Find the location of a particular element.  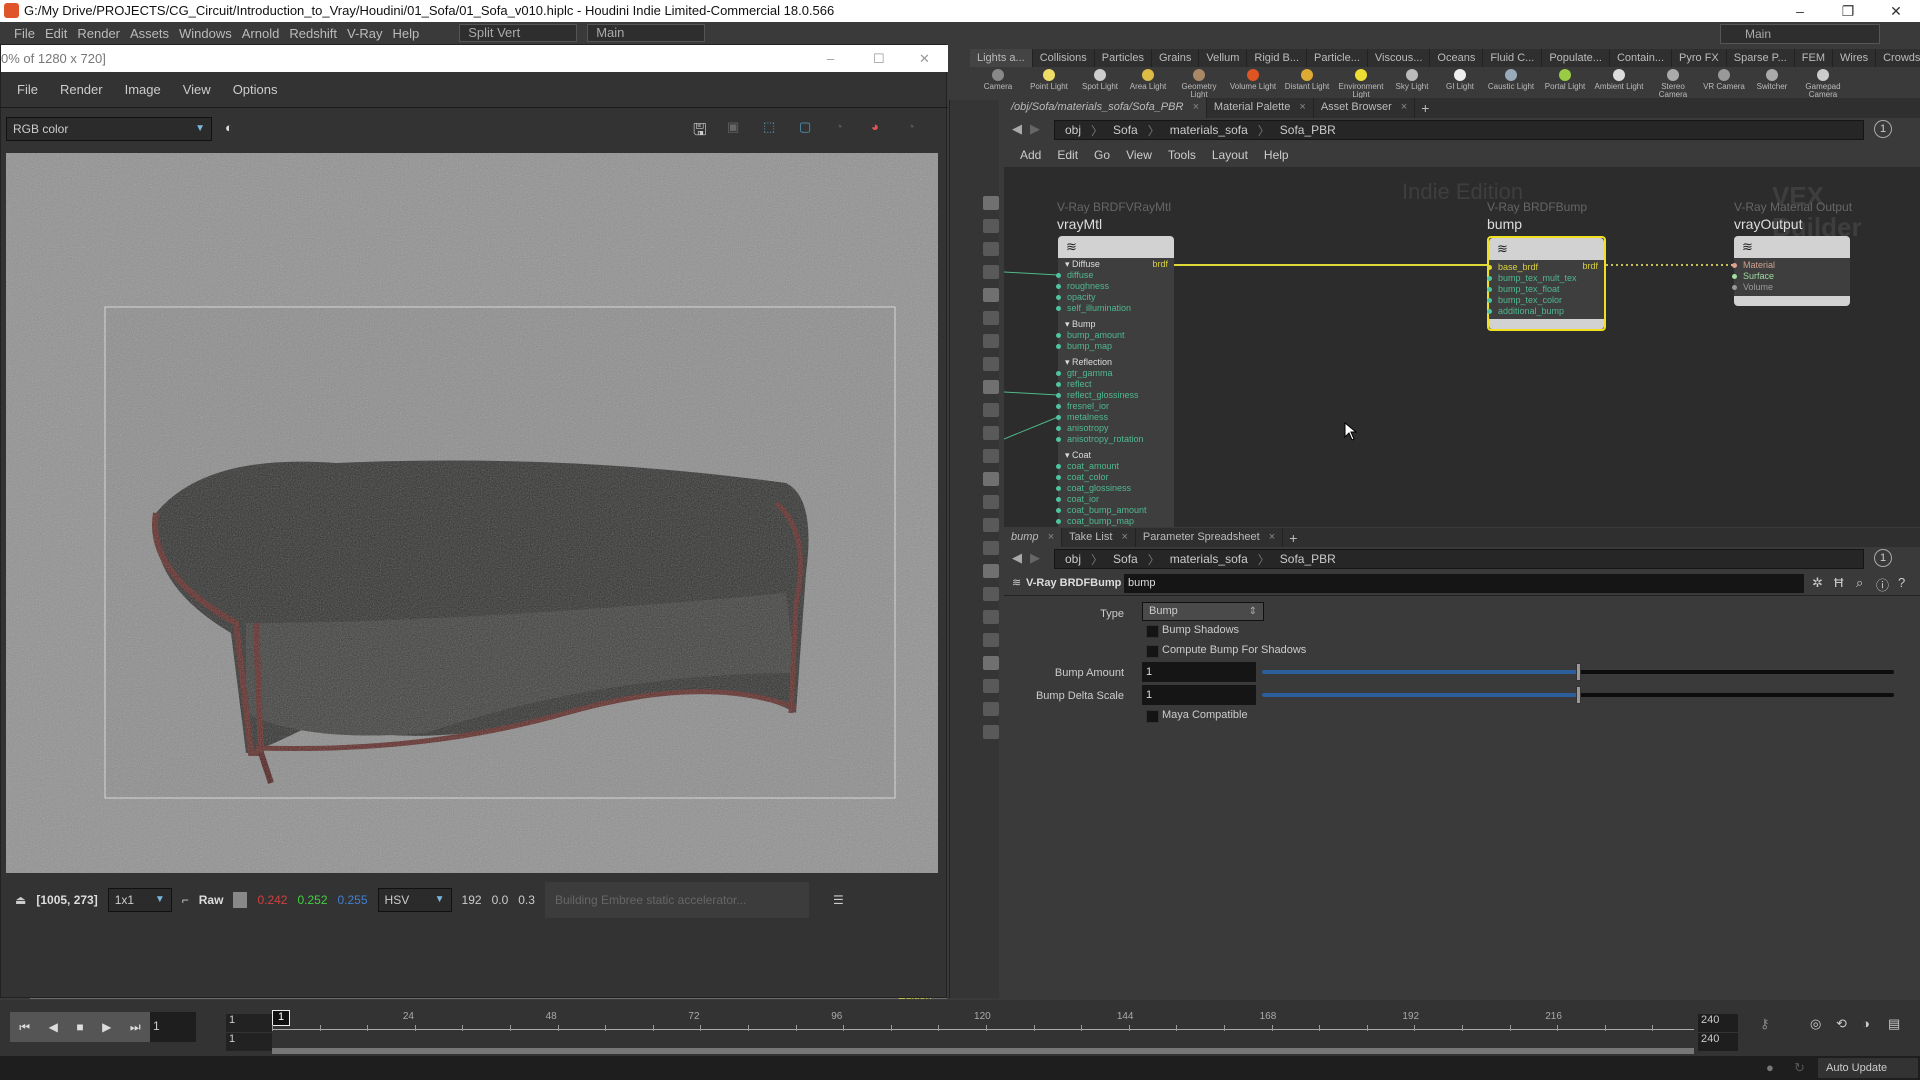

input-port-bump_tex_color: bump_tex_color is located at coordinates (1545, 300).